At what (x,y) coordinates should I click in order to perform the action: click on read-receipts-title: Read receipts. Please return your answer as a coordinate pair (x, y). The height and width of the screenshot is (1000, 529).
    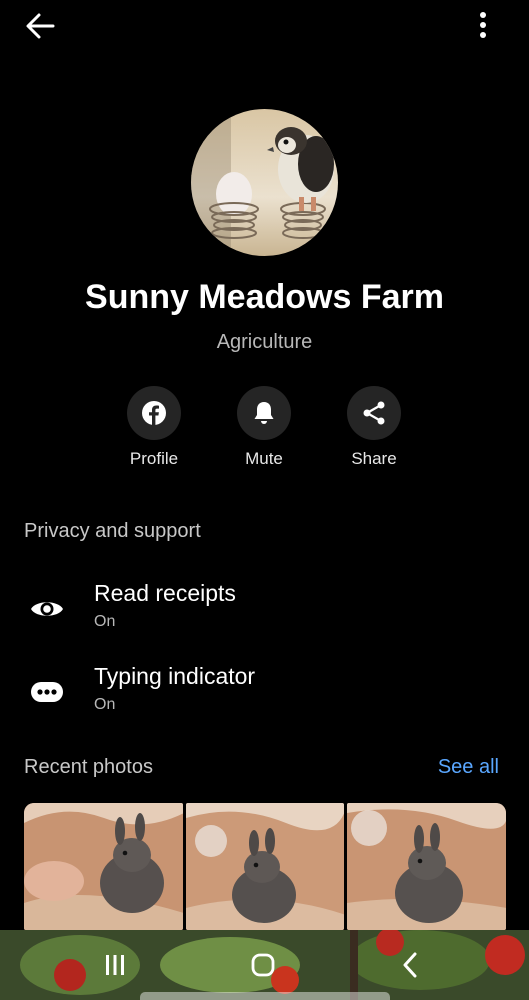
    Looking at the image, I should click on (165, 593).